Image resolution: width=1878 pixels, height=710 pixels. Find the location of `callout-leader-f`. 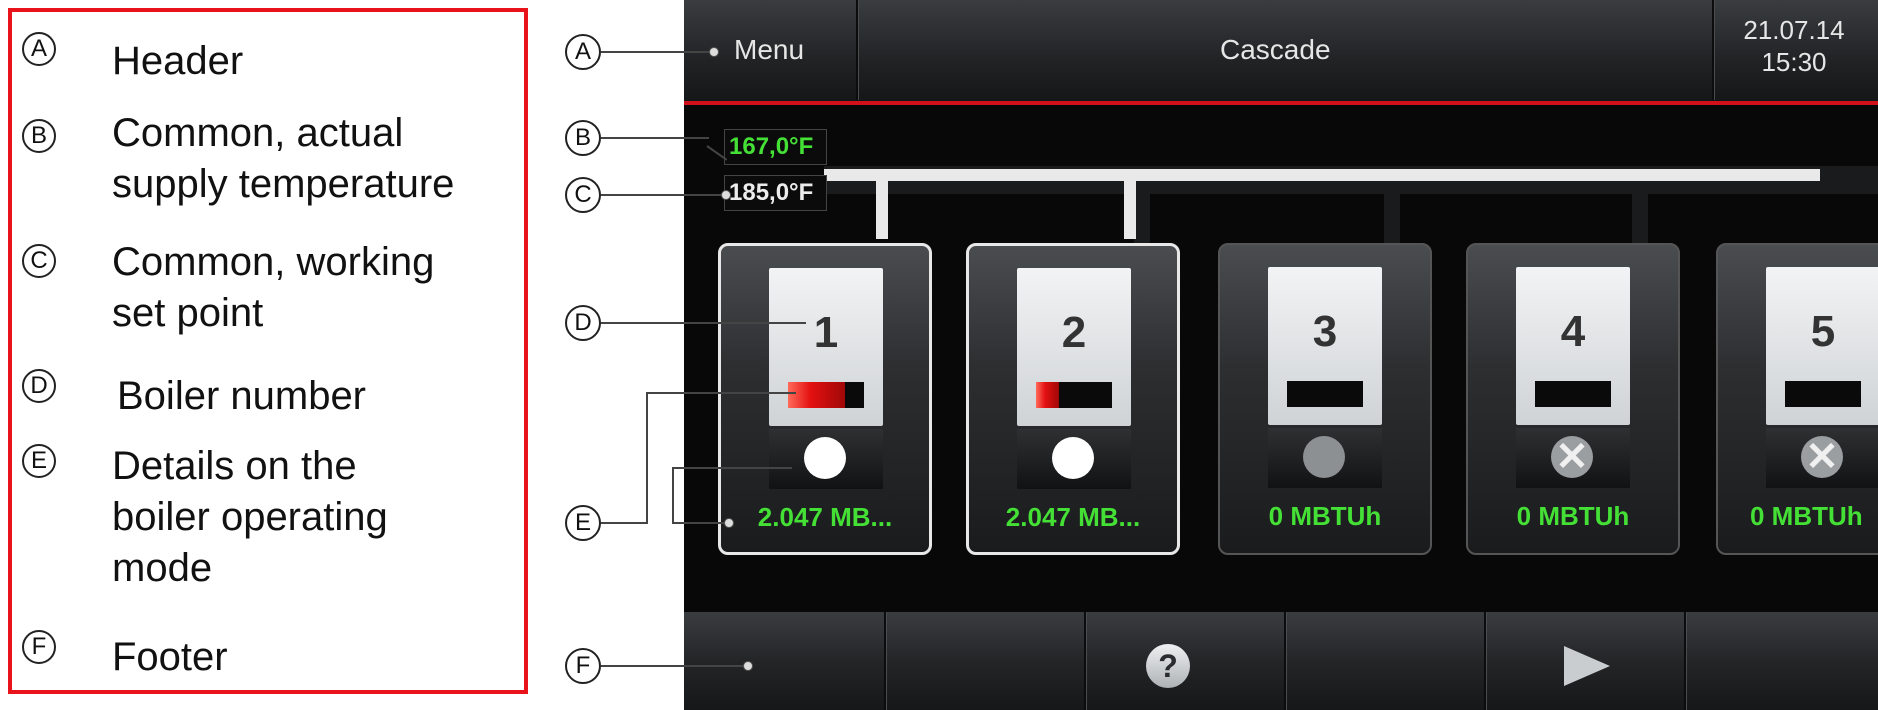

callout-leader-f is located at coordinates (674, 666).